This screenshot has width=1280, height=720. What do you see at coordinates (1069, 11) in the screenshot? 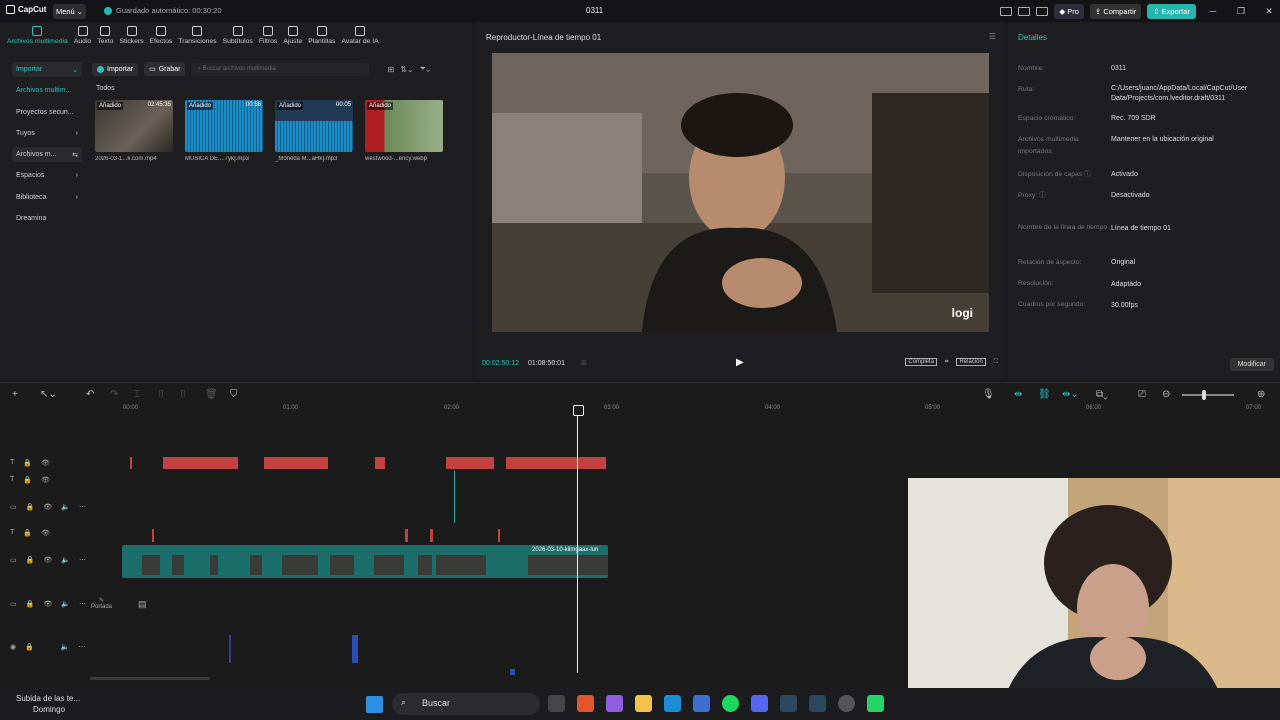
I see `pro-button: ◆ Pro` at bounding box center [1069, 11].